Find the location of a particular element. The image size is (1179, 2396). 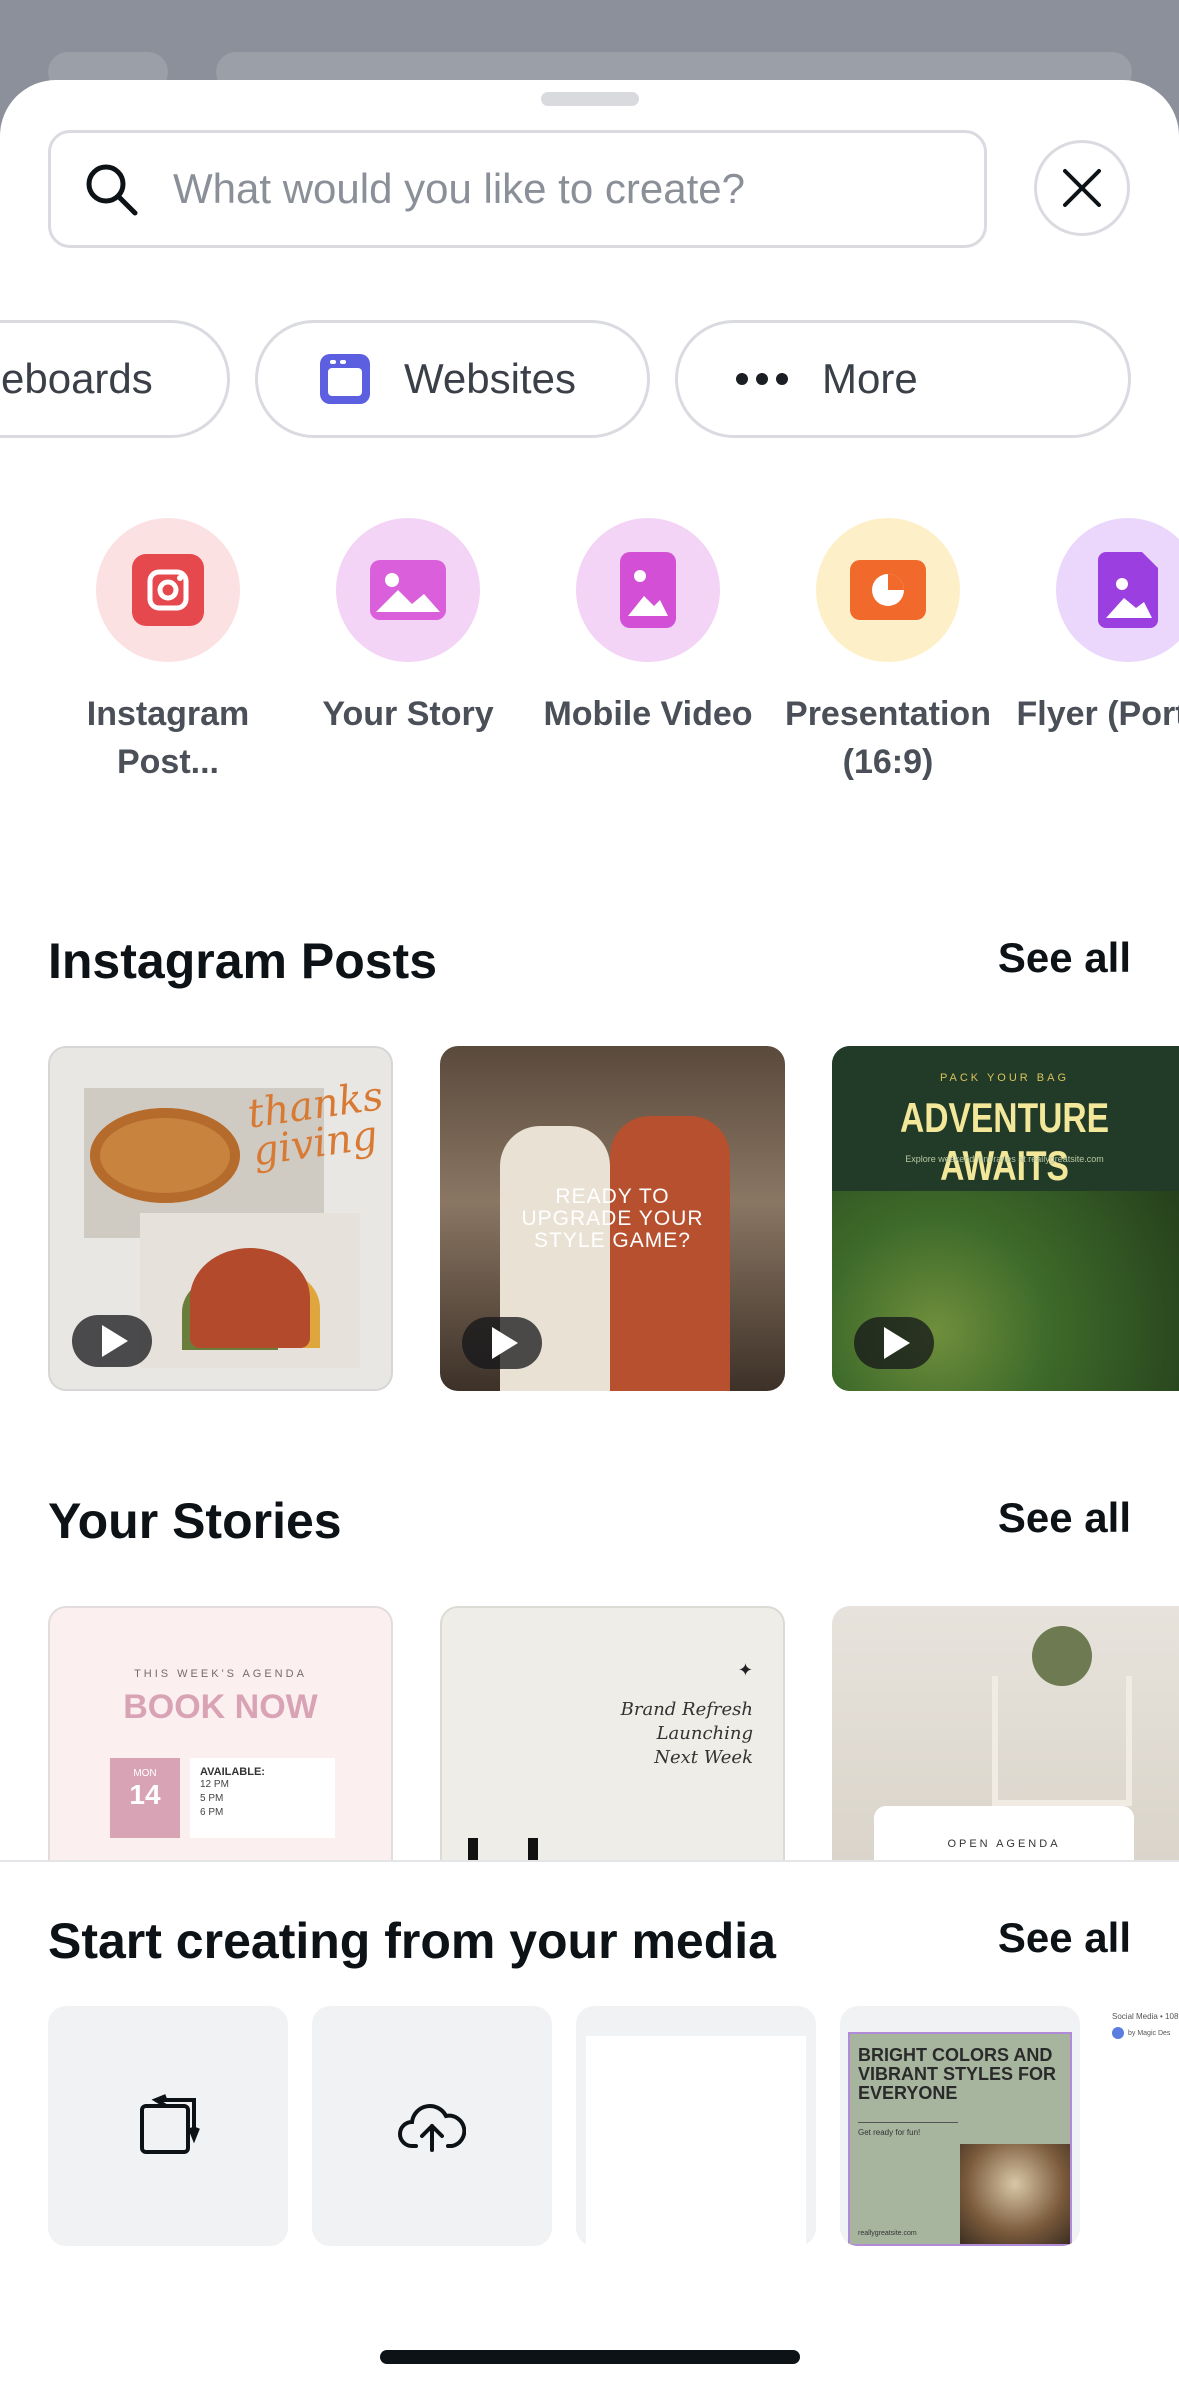

template-kicker: PACK YOUR BAG is located at coordinates (1004, 1078).